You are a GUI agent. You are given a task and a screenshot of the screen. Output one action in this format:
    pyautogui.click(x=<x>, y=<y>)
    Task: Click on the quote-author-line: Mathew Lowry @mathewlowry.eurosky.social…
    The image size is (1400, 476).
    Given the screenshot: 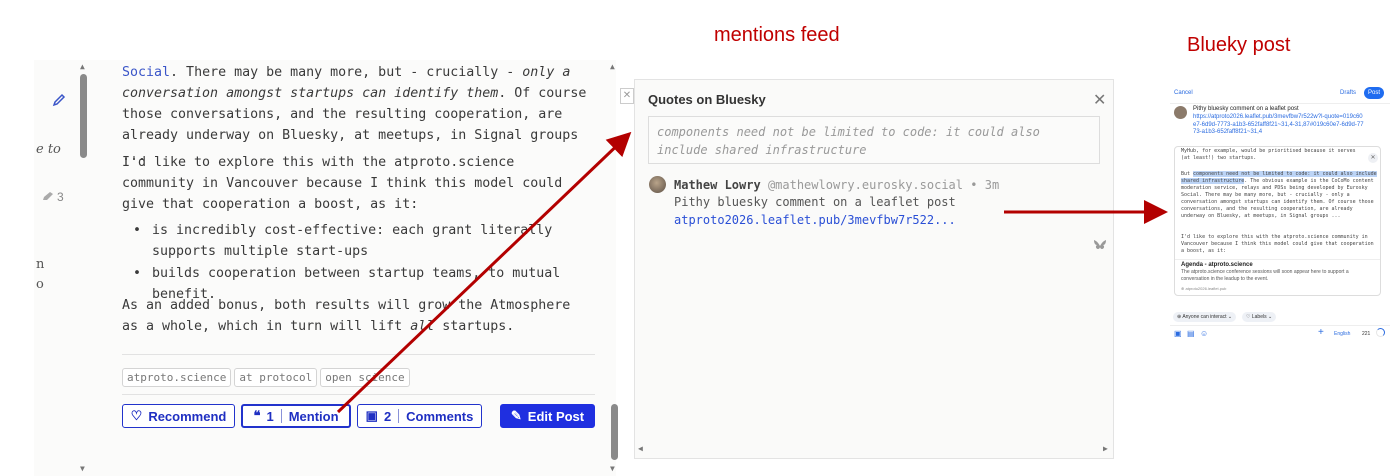 What is the action you would take?
    pyautogui.click(x=837, y=185)
    